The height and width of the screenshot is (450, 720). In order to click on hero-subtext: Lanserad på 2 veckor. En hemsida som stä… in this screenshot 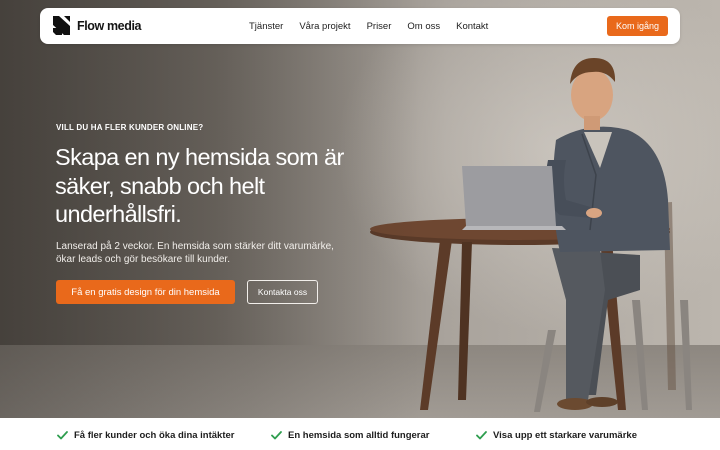, I will do `click(195, 253)`.